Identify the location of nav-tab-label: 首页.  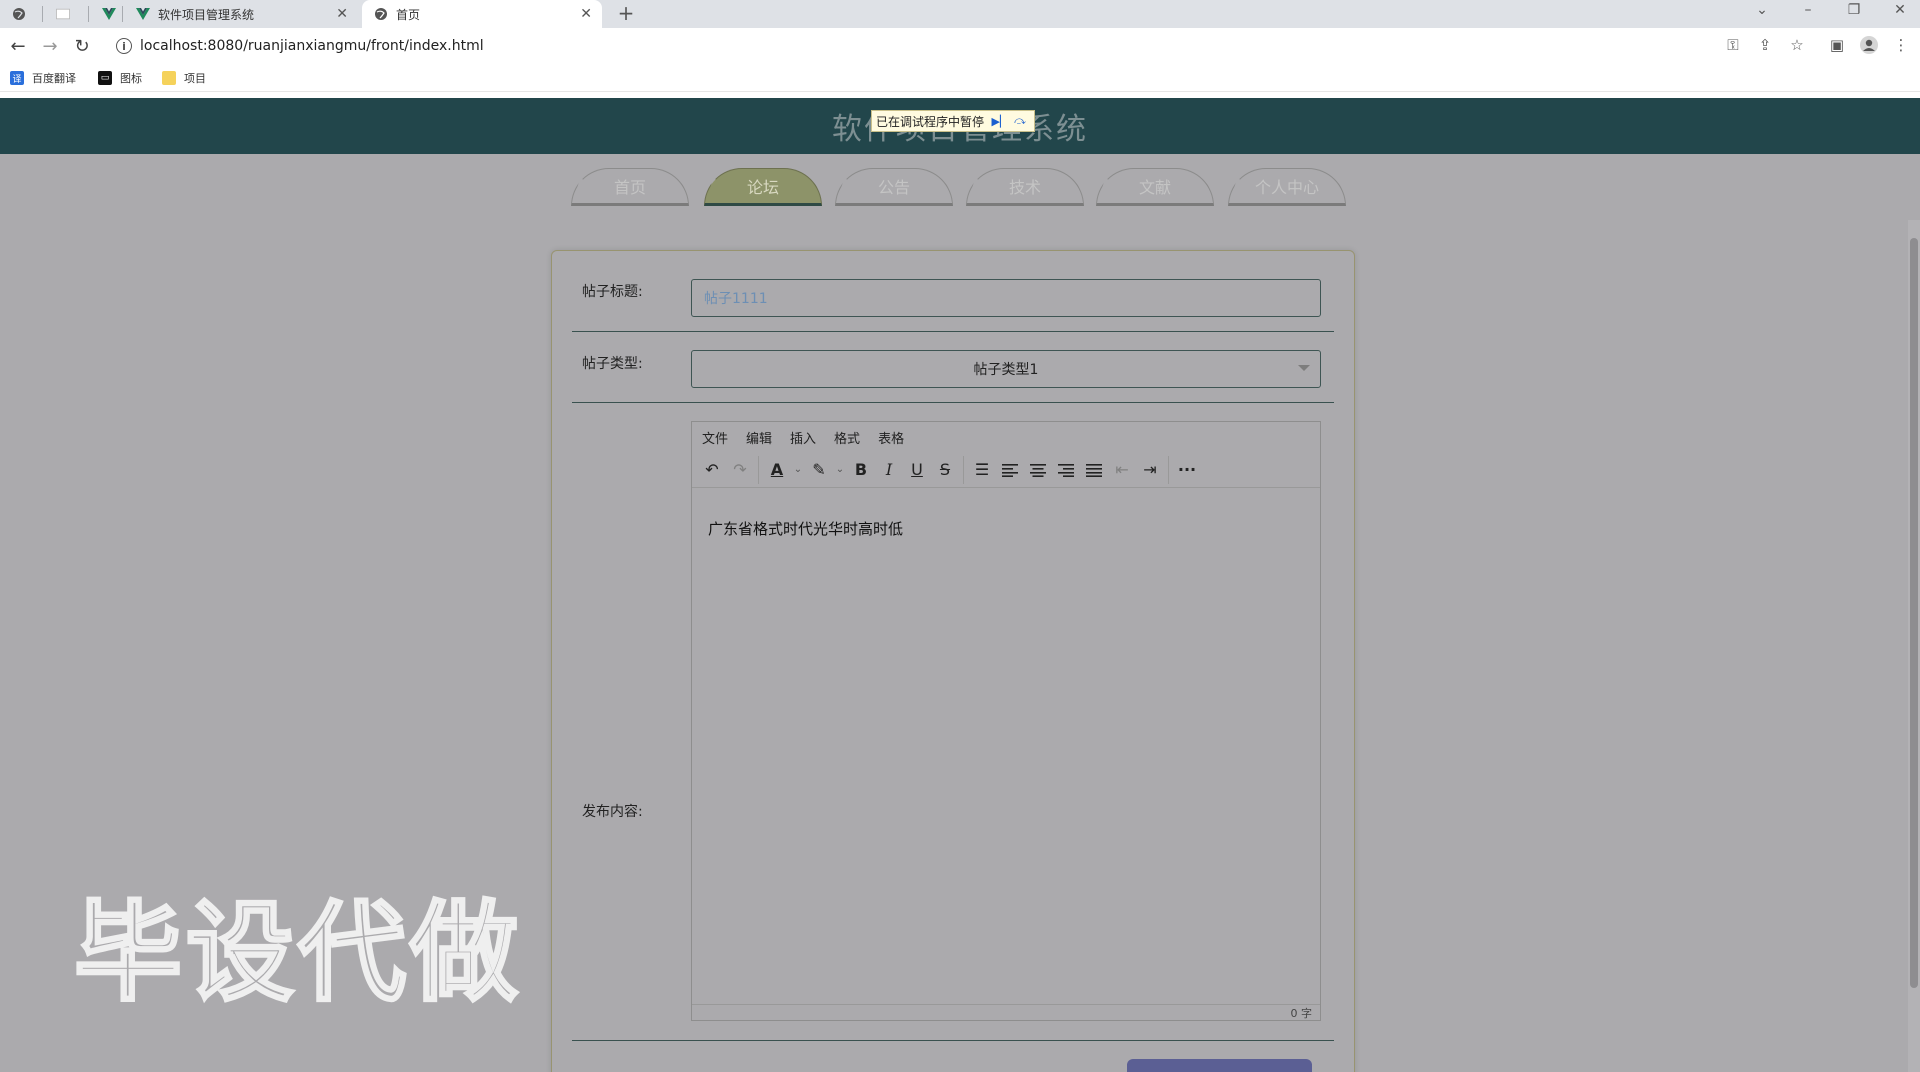
(629, 187).